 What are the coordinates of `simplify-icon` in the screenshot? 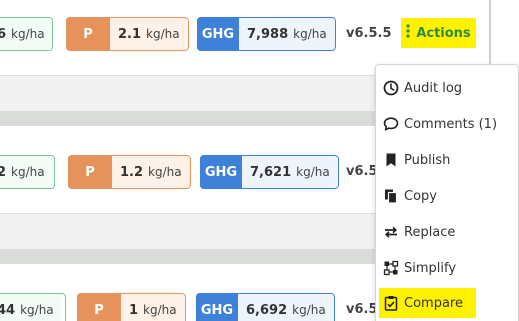 It's located at (391, 268).